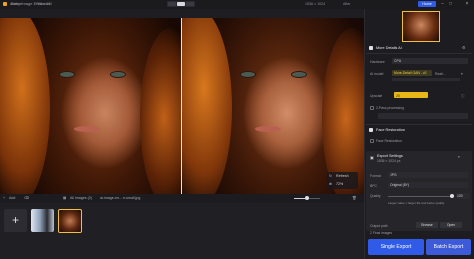 The height and width of the screenshot is (259, 474). What do you see at coordinates (462, 95) in the screenshot?
I see `info-icon: ⓘ` at bounding box center [462, 95].